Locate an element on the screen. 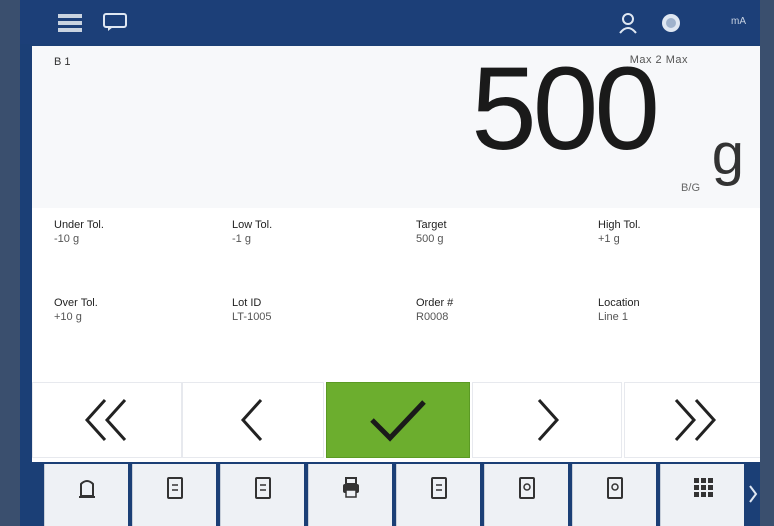  check-icon is located at coordinates (398, 421).